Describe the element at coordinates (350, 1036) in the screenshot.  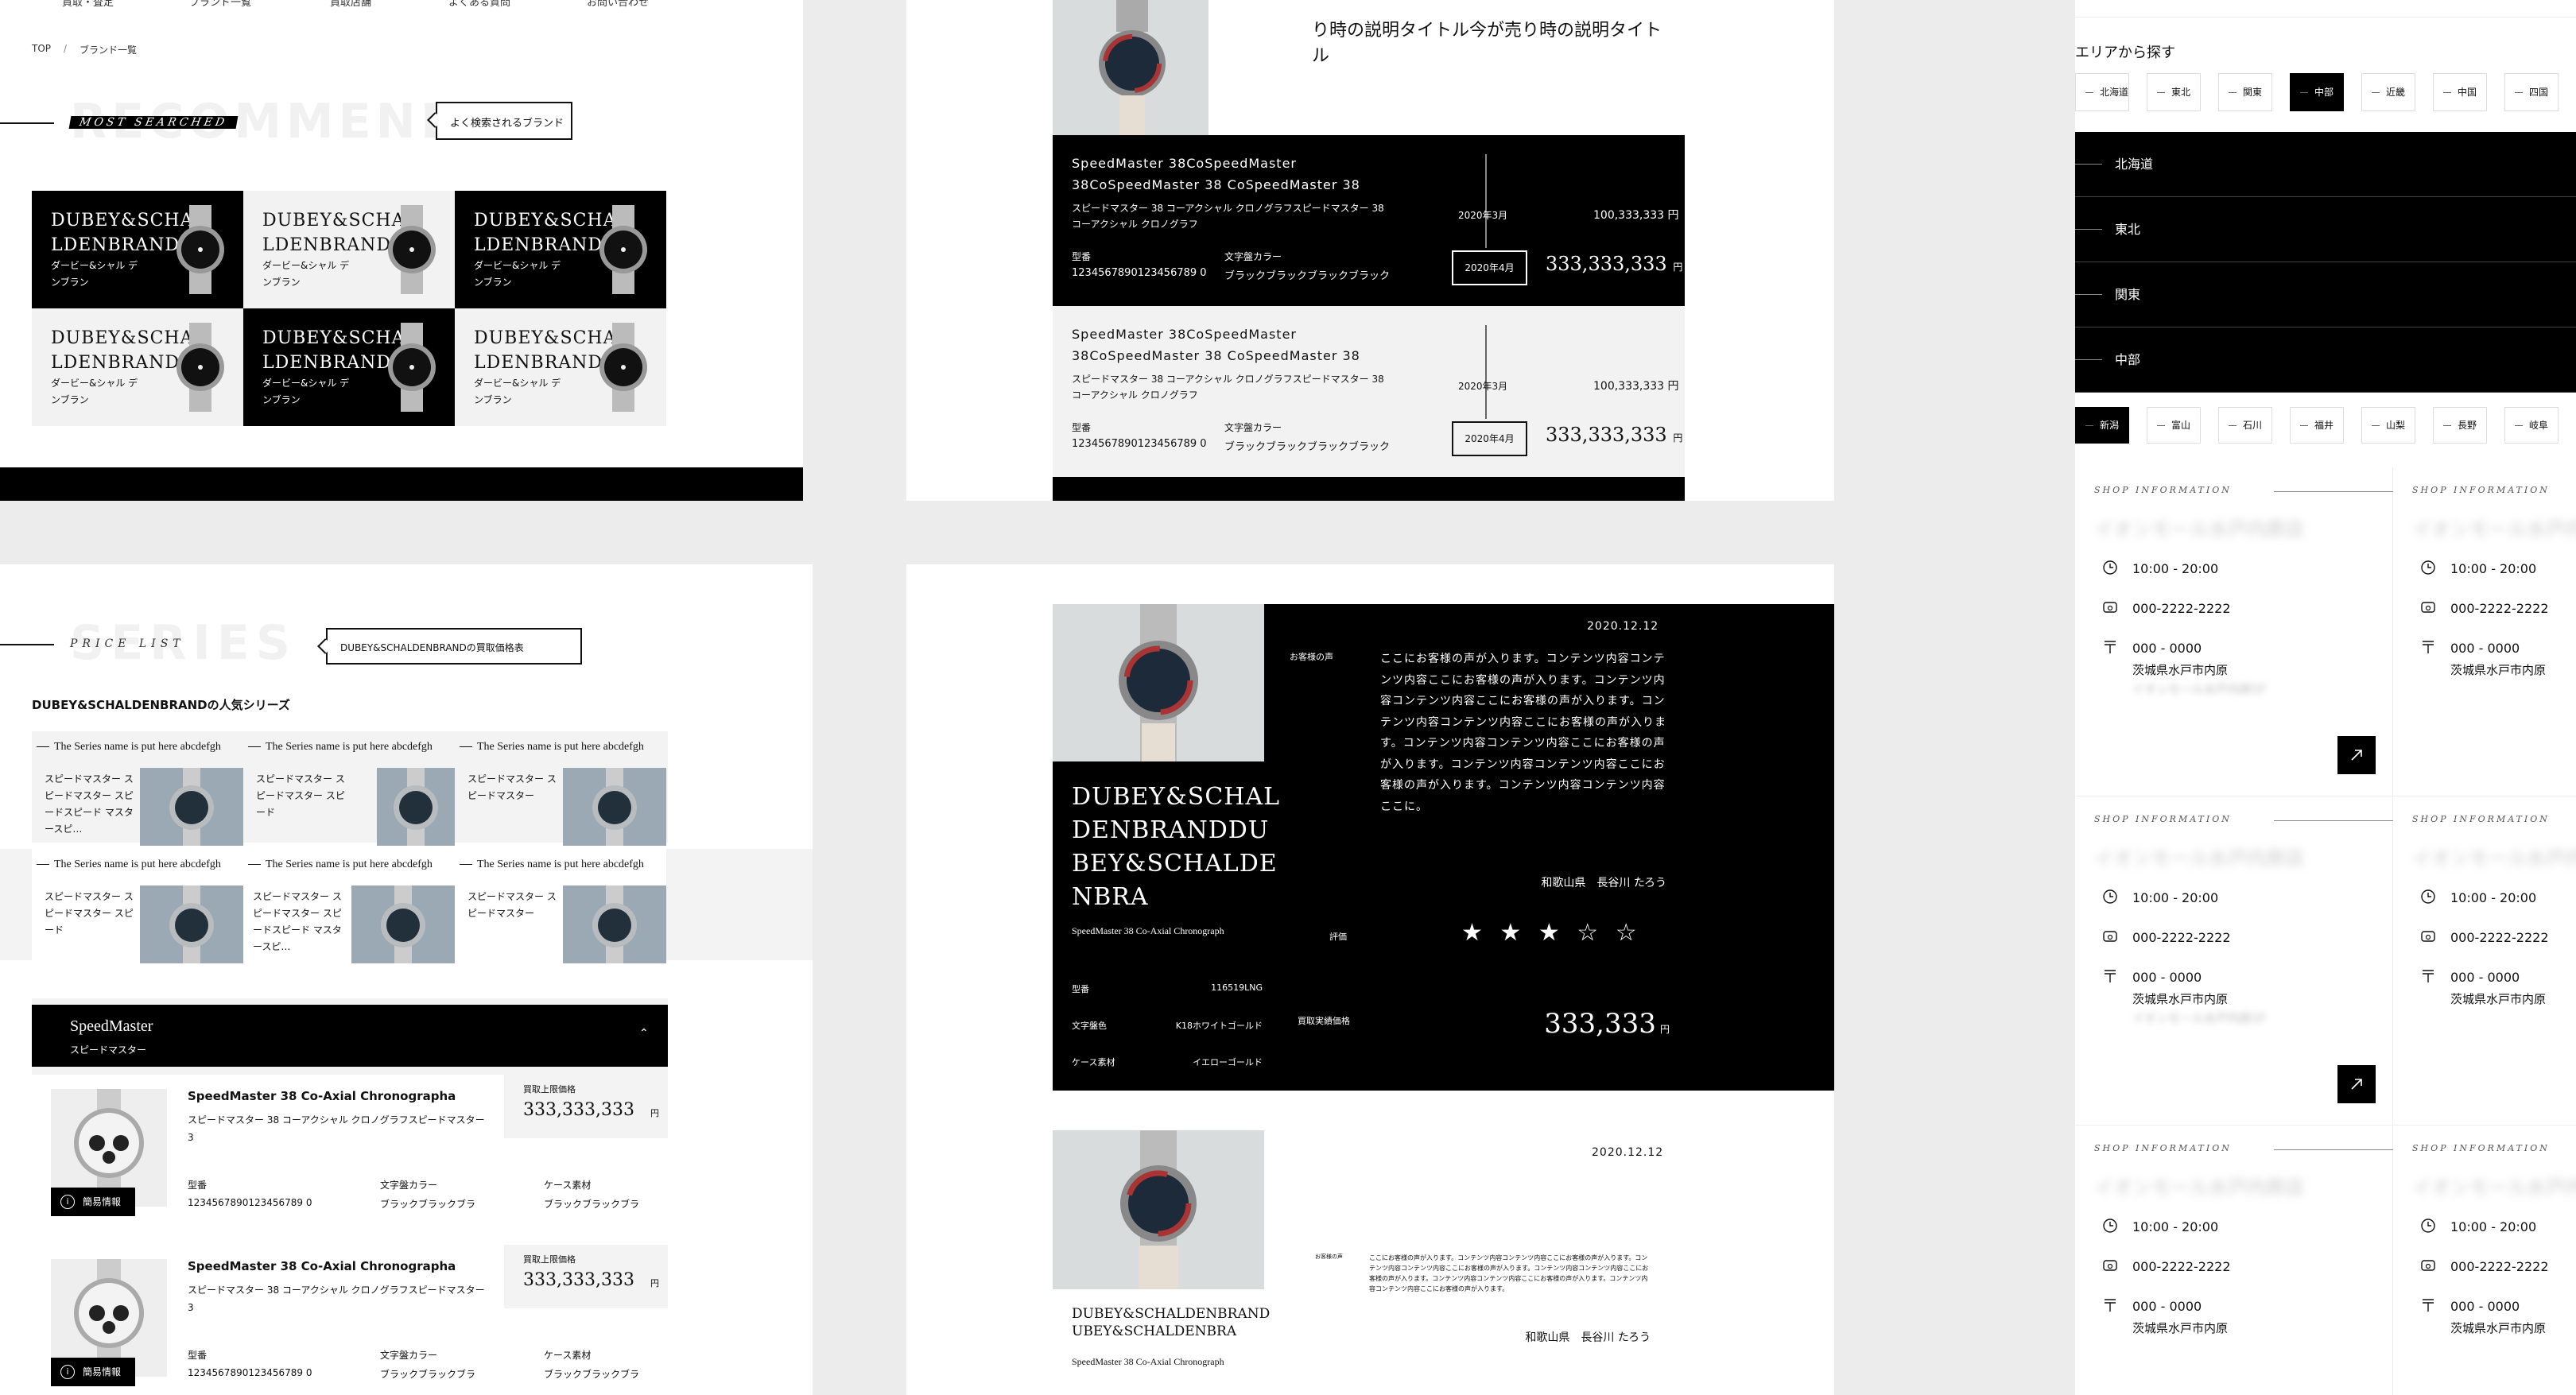
I see `accordion-header: SpeedMaster スピードマスター ⌃` at that location.